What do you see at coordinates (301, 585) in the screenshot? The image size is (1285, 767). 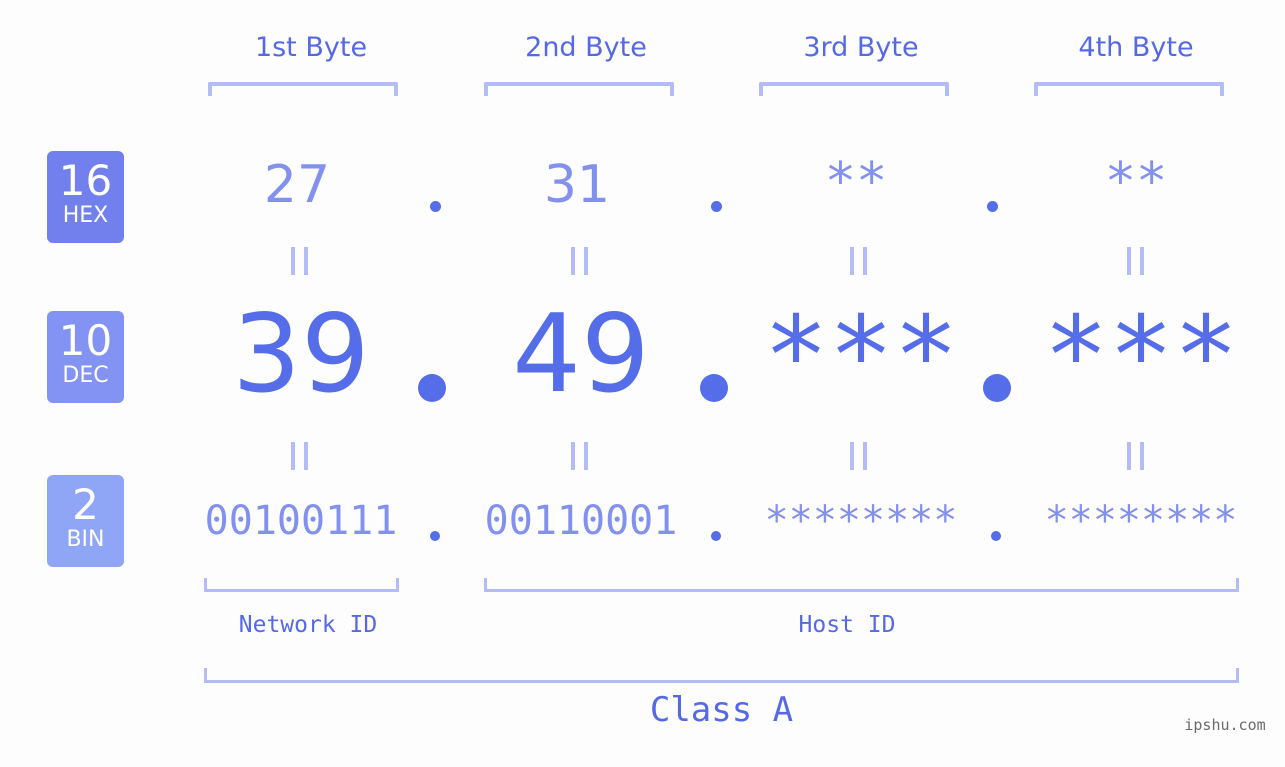 I see `network-id-bracket` at bounding box center [301, 585].